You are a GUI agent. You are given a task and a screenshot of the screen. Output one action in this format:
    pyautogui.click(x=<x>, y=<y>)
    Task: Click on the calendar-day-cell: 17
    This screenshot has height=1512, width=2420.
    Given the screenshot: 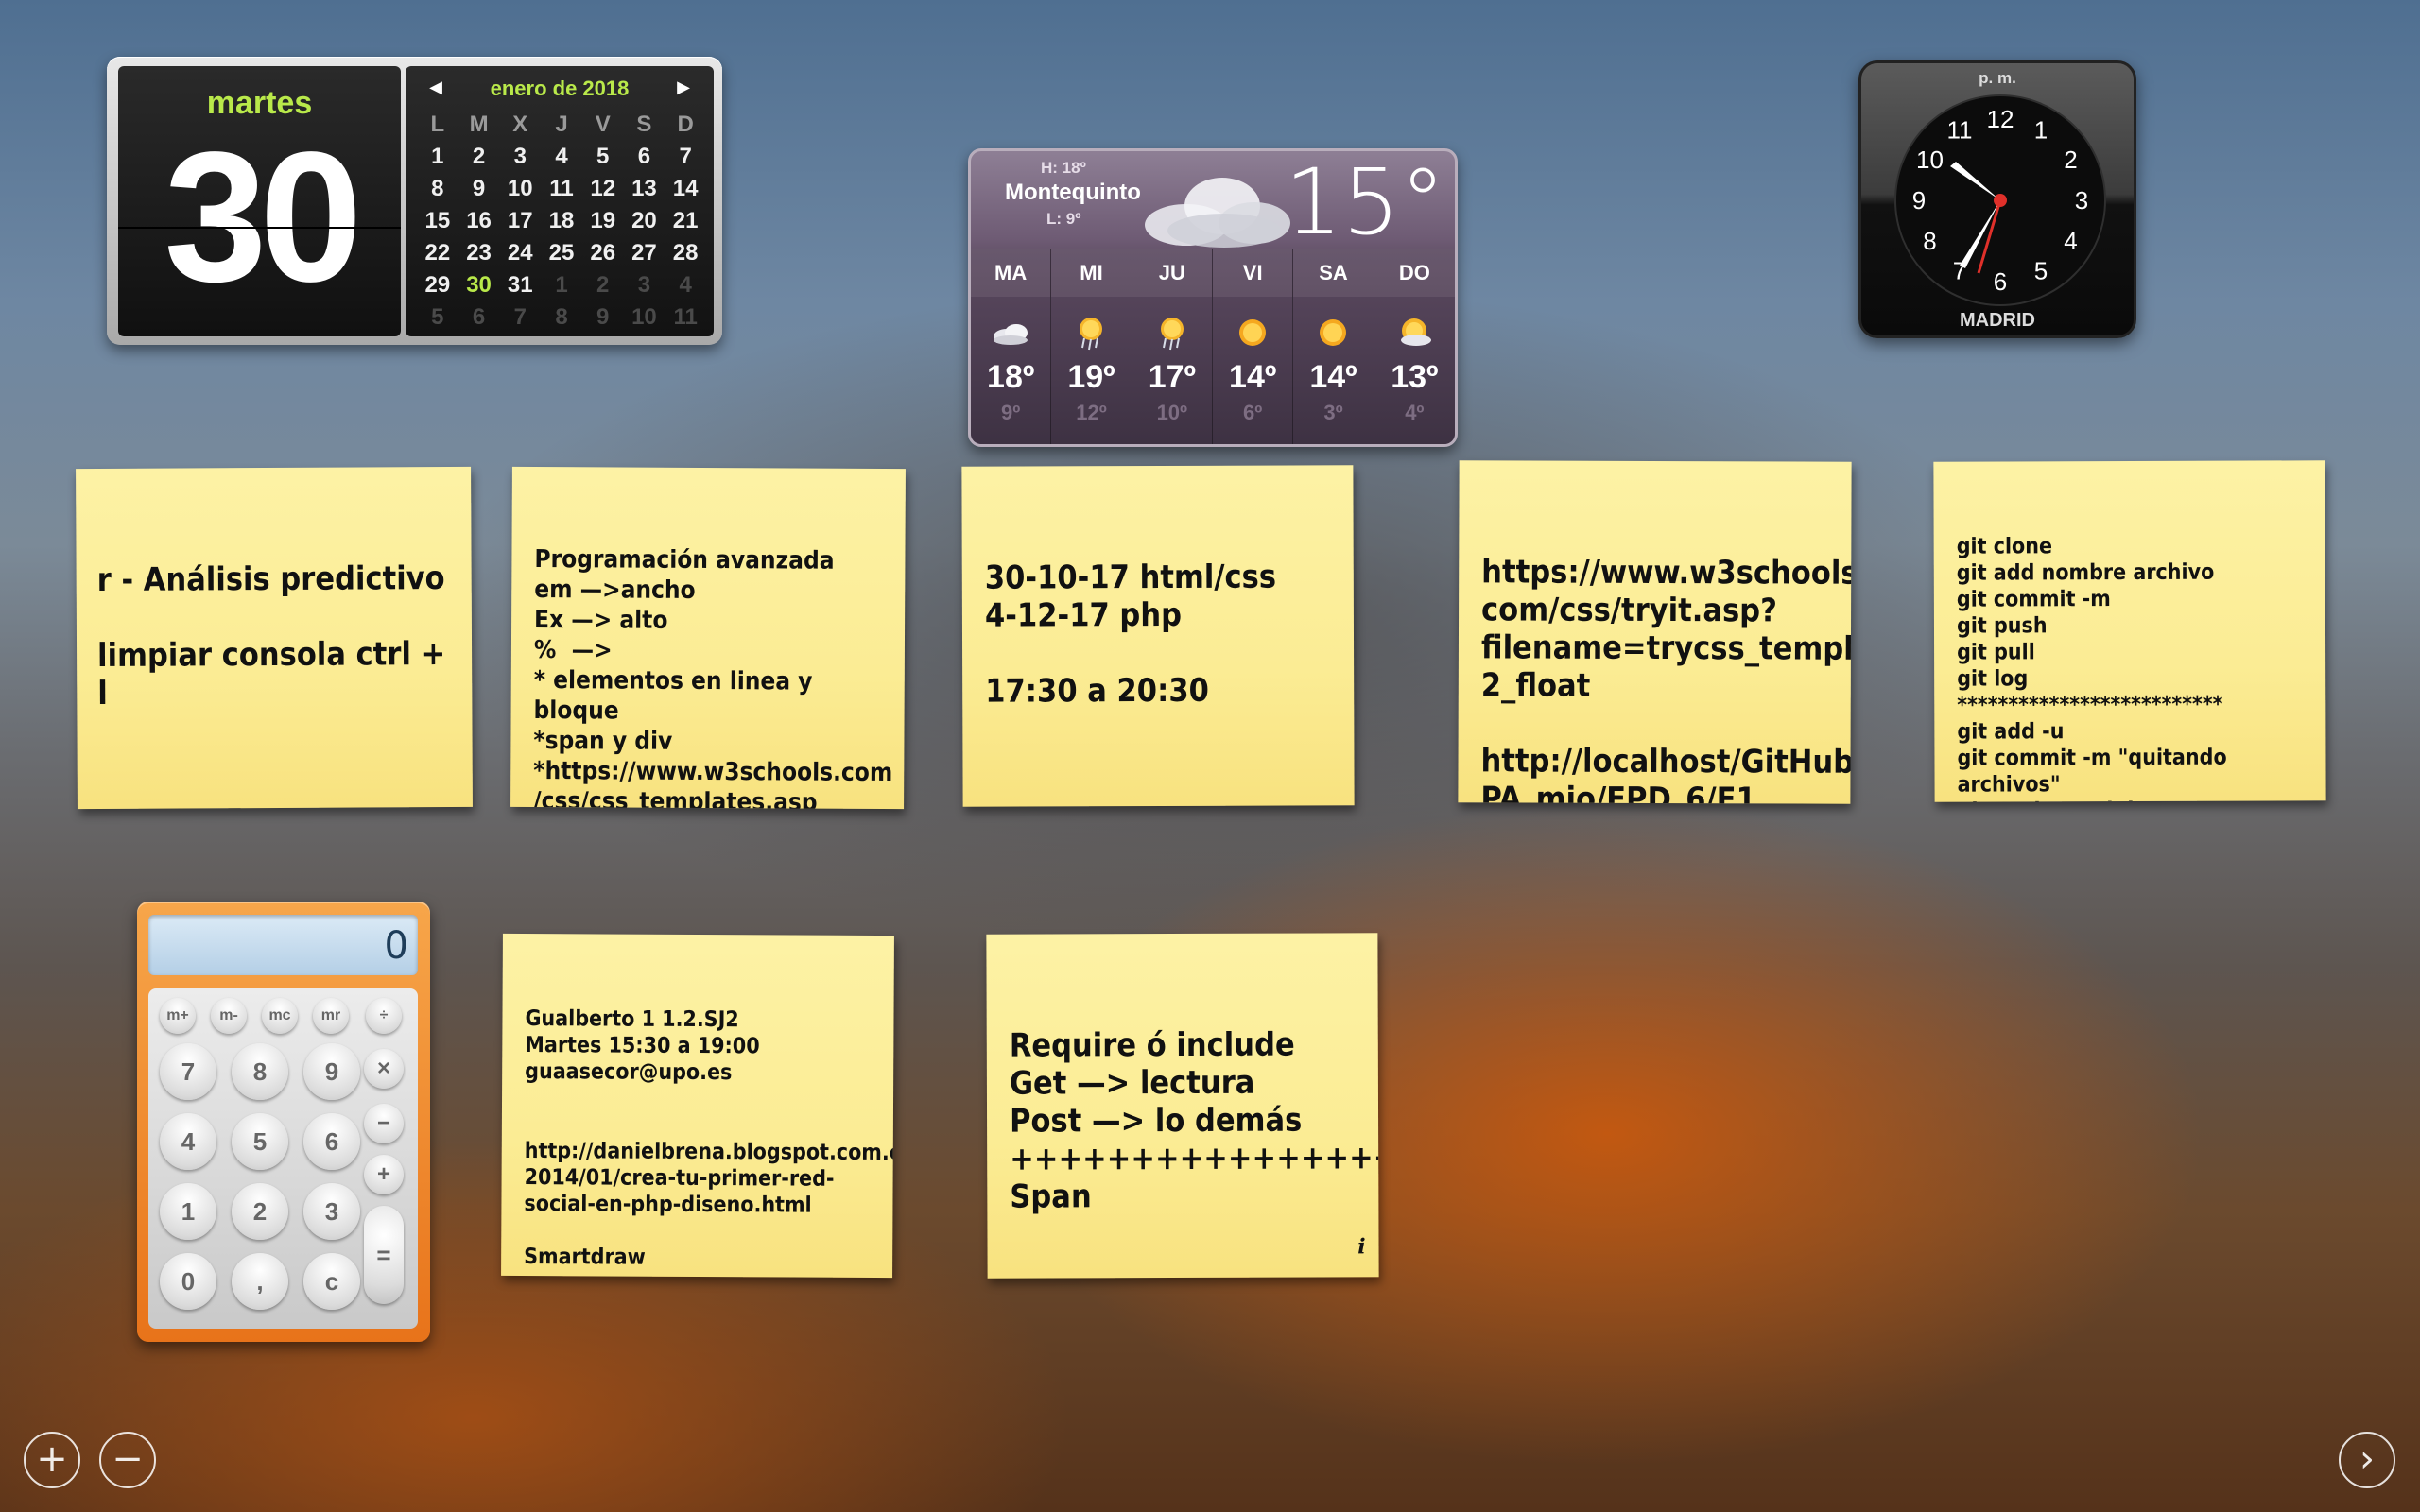 What is the action you would take?
    pyautogui.click(x=520, y=221)
    